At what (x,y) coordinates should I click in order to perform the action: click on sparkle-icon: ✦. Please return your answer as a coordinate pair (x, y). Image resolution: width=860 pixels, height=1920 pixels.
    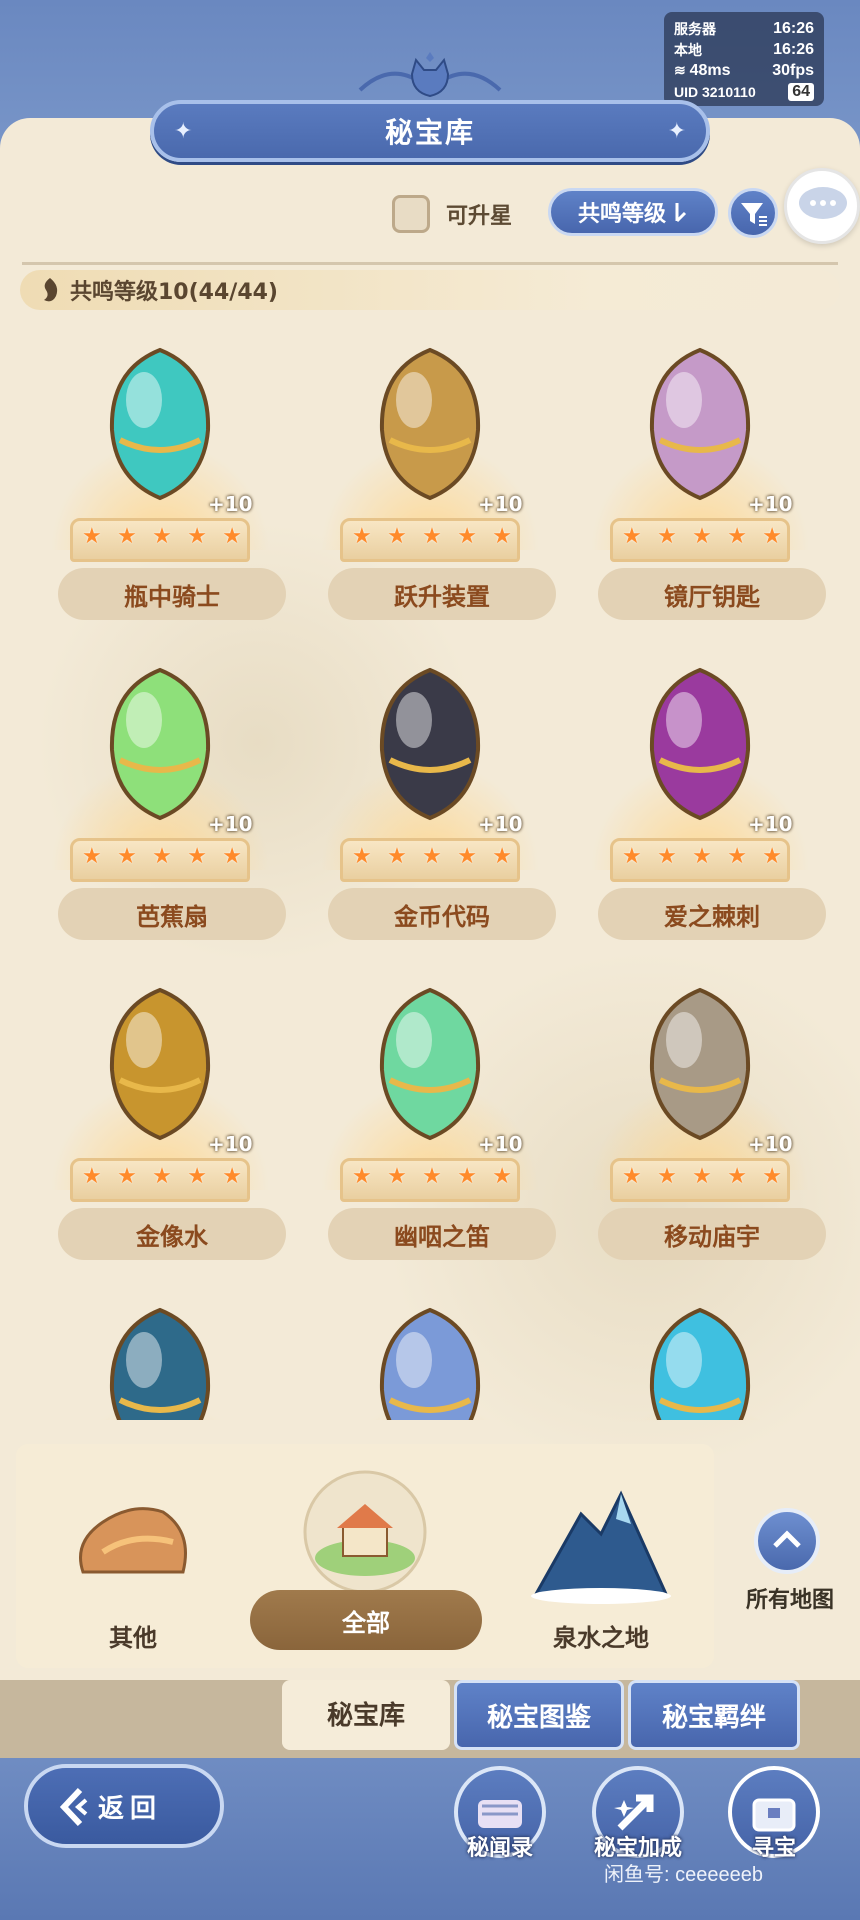
    Looking at the image, I should click on (676, 131).